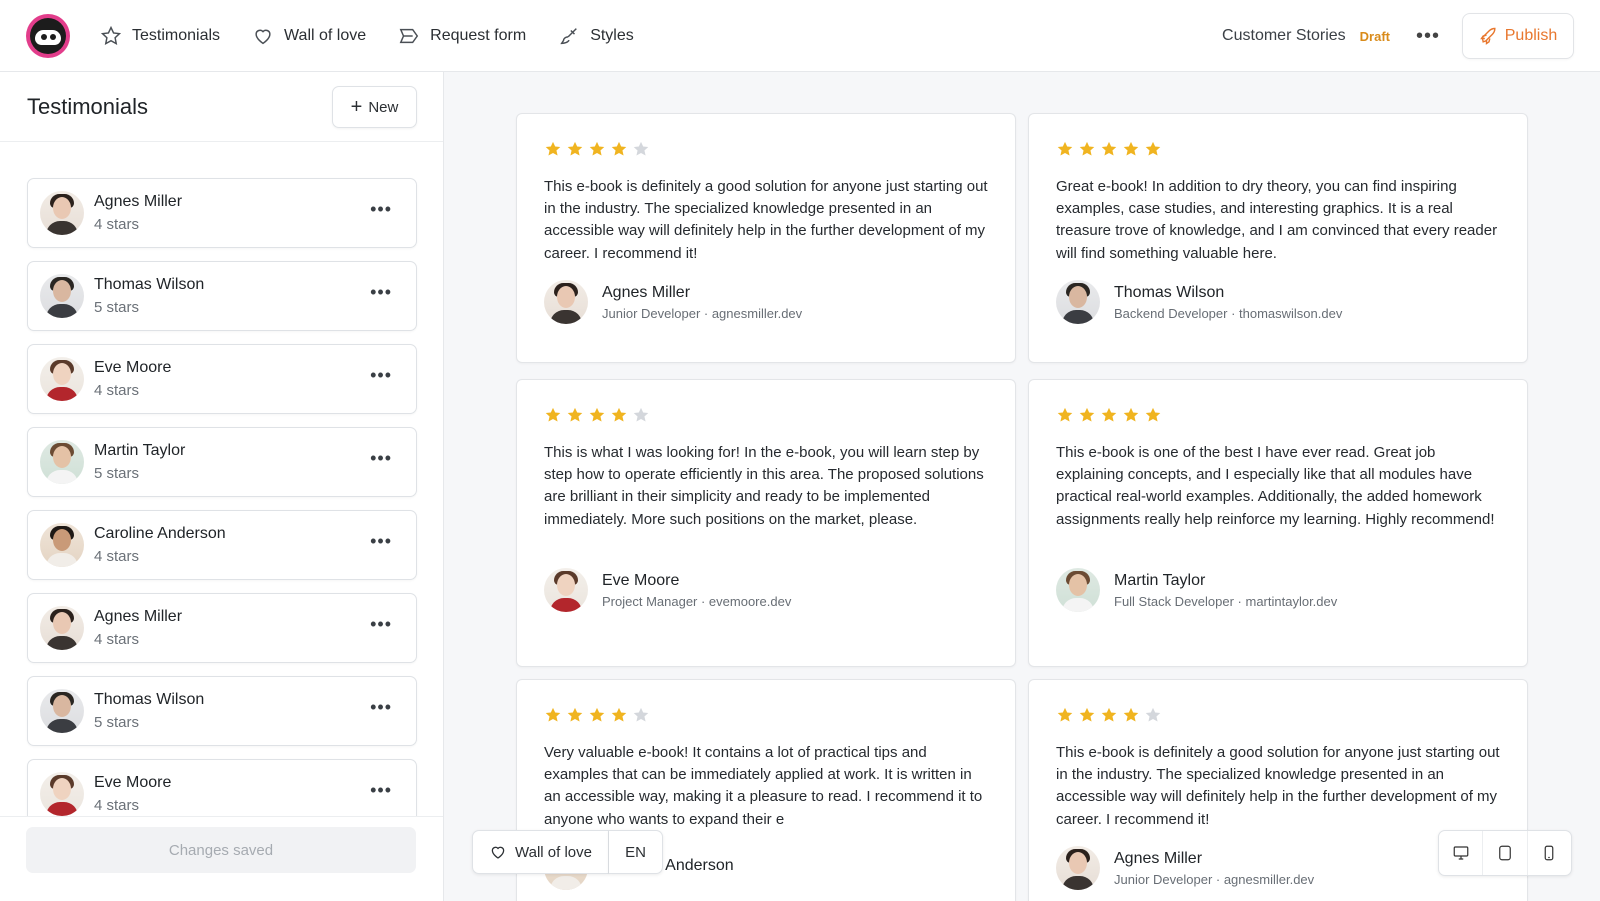 Image resolution: width=1600 pixels, height=901 pixels. Describe the element at coordinates (1160, 580) in the screenshot. I see `author-name: Martin Taylor` at that location.